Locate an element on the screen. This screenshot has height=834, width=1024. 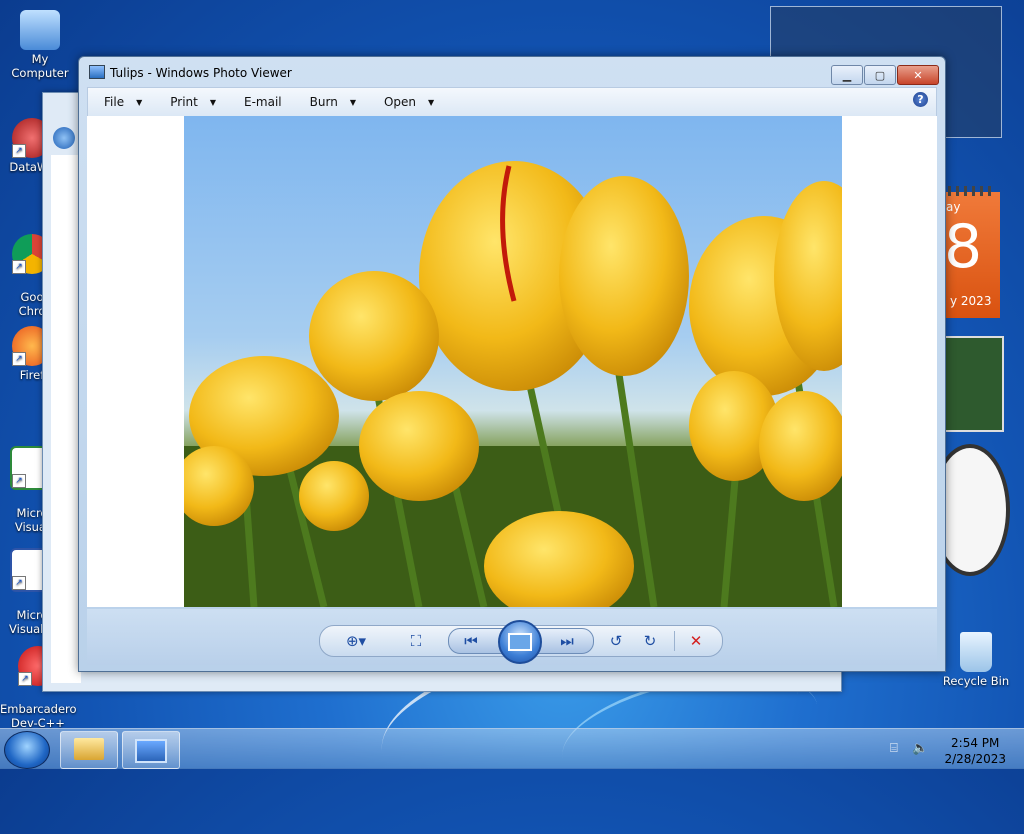
previous-icon: ⏮ is located at coordinates (471, 641).